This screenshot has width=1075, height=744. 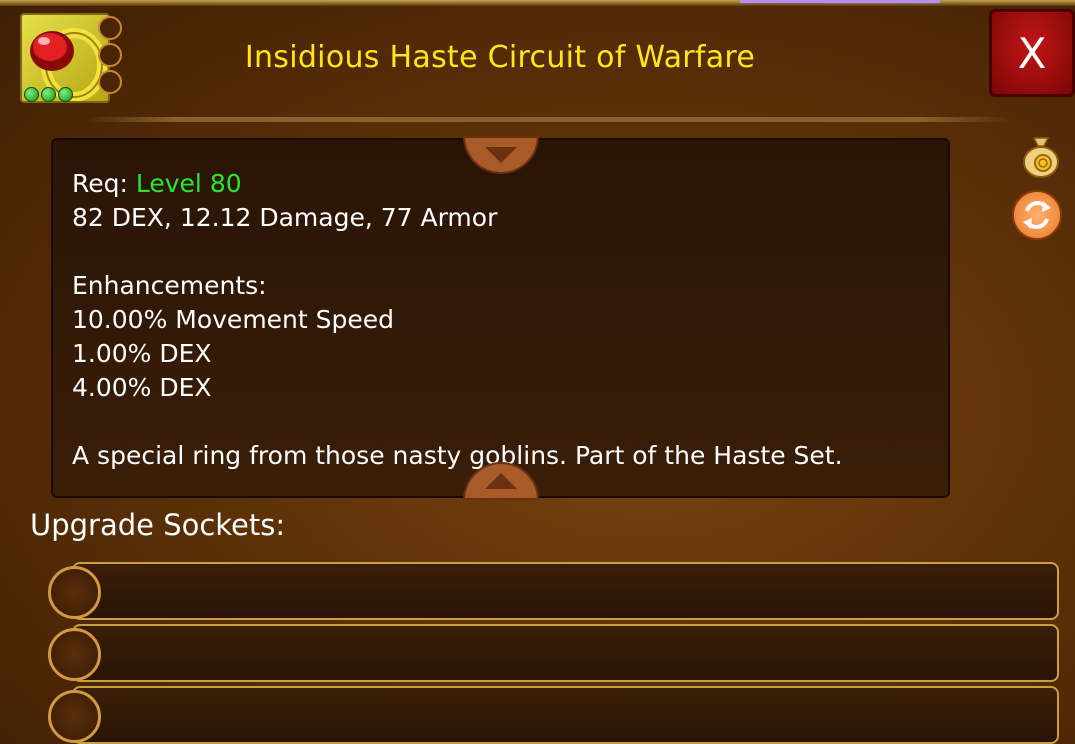 What do you see at coordinates (1041, 157) in the screenshot?
I see `gold-bag-icon` at bounding box center [1041, 157].